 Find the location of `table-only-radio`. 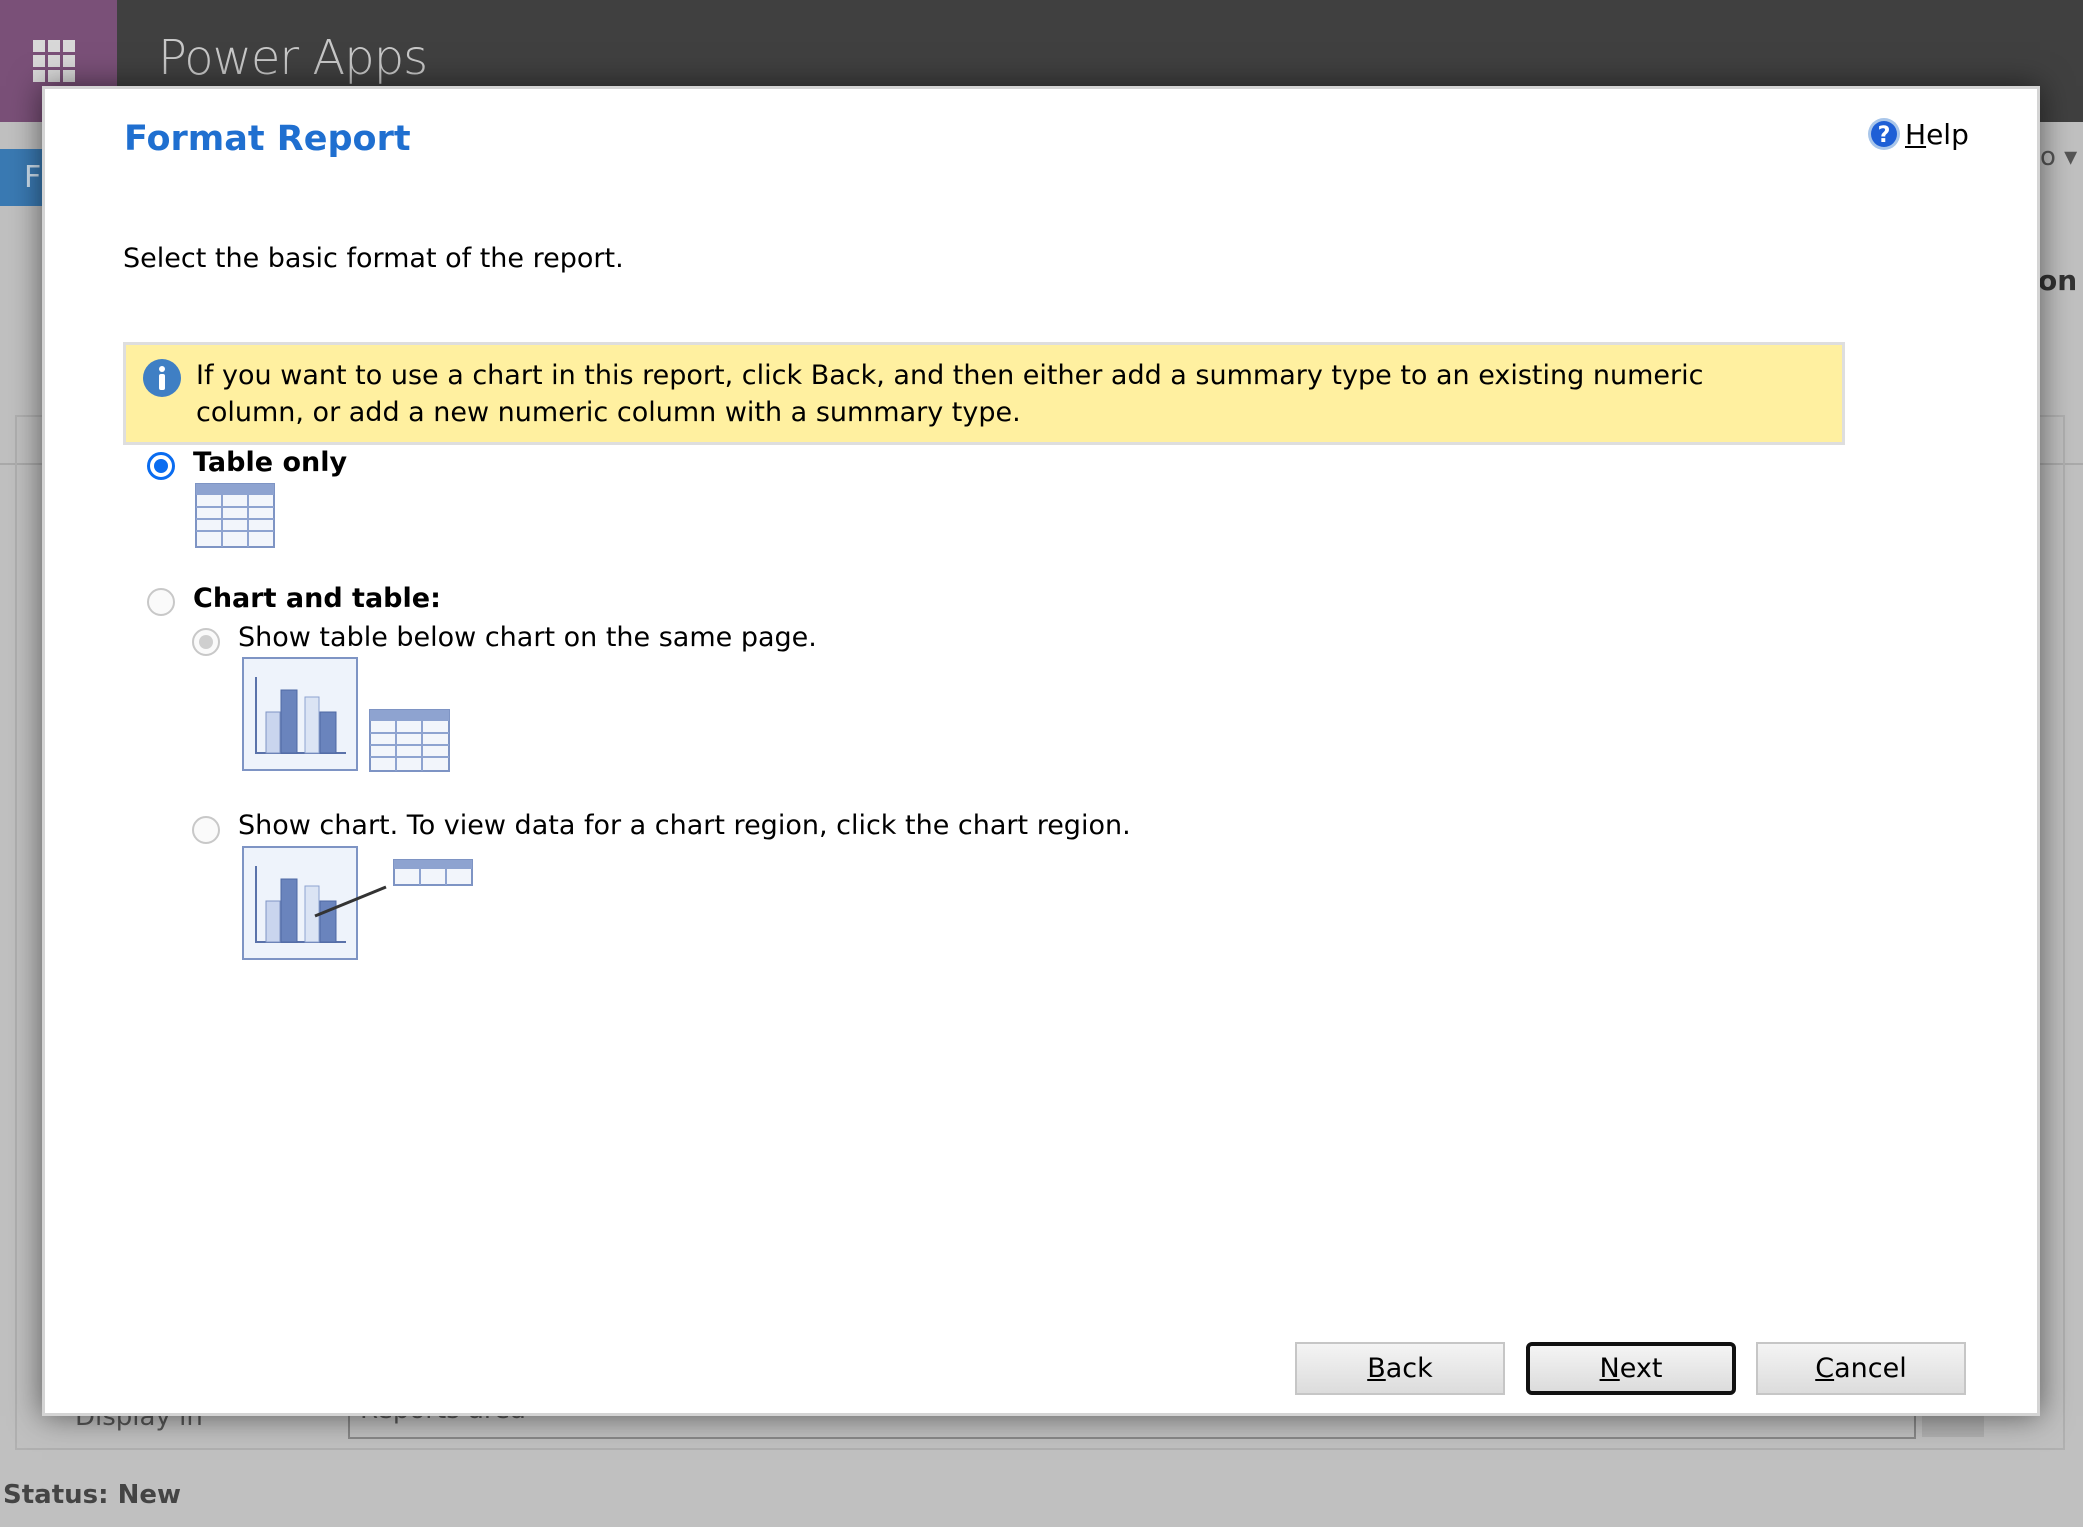

table-only-radio is located at coordinates (161, 466).